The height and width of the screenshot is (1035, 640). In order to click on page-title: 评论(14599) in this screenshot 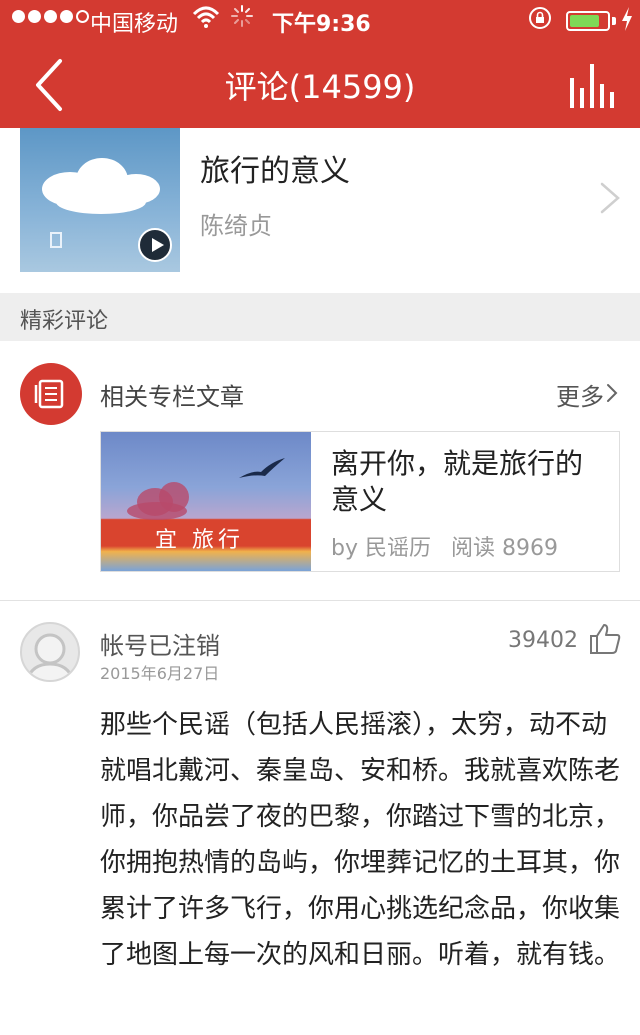, I will do `click(320, 85)`.